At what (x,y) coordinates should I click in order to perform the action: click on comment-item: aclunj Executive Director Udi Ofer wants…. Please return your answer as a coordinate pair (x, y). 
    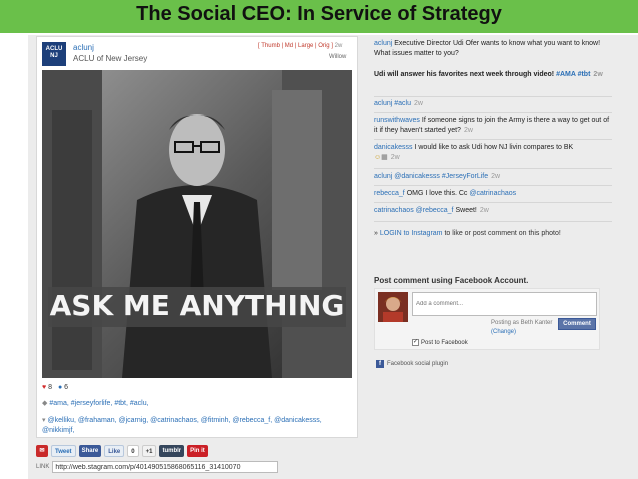
    Looking at the image, I should click on (487, 48).